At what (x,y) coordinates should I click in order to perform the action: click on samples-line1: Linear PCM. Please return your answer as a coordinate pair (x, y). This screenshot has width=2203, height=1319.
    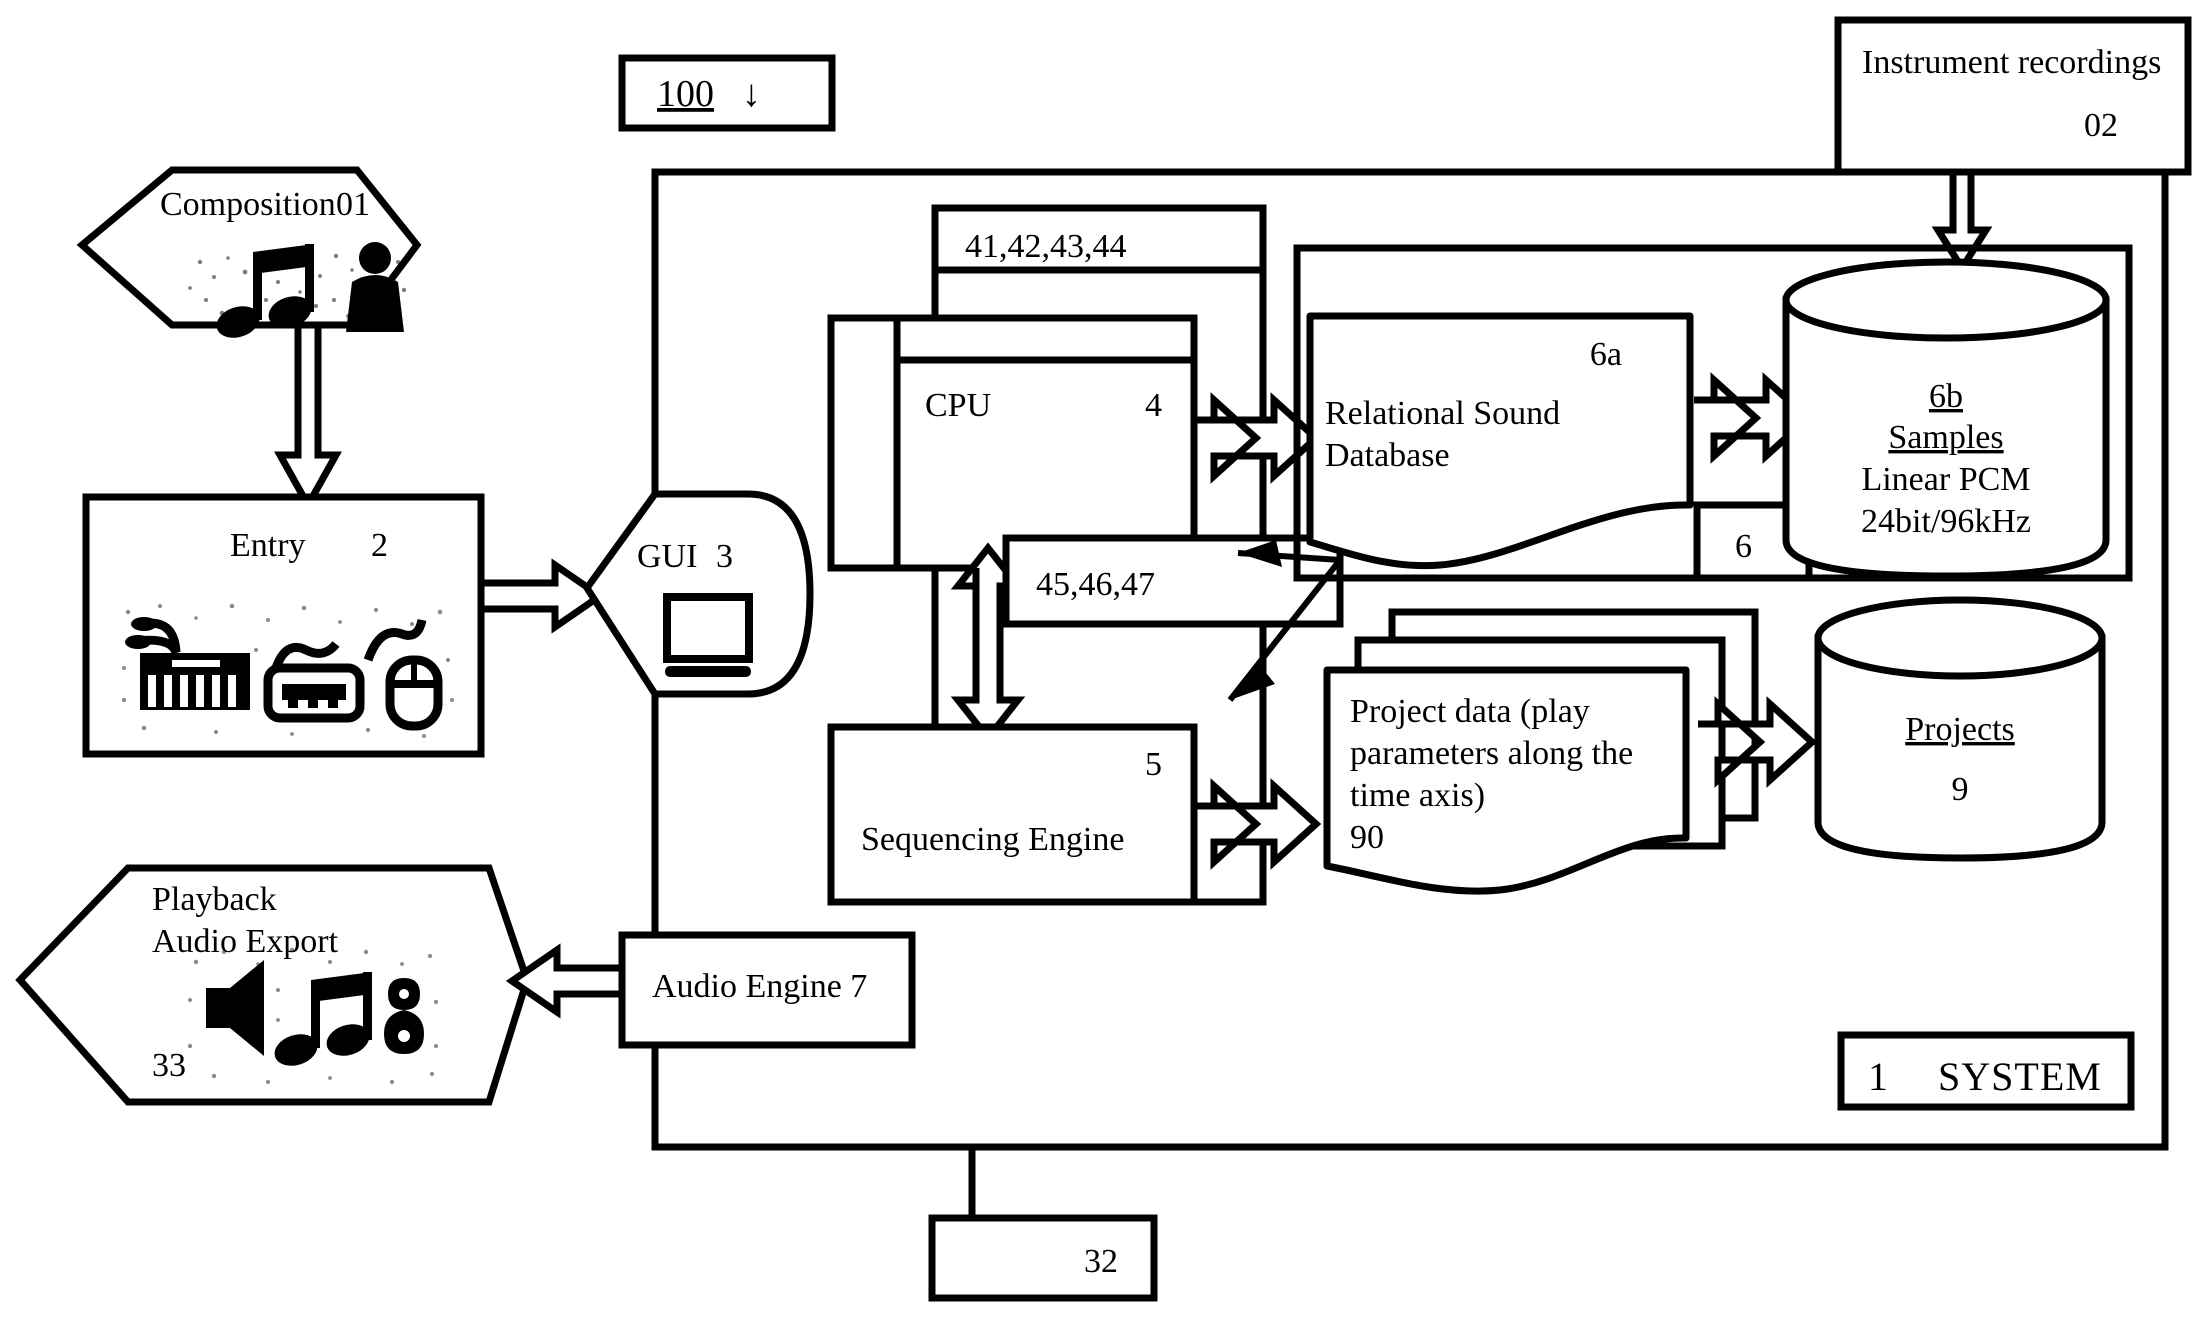
    Looking at the image, I should click on (1945, 479).